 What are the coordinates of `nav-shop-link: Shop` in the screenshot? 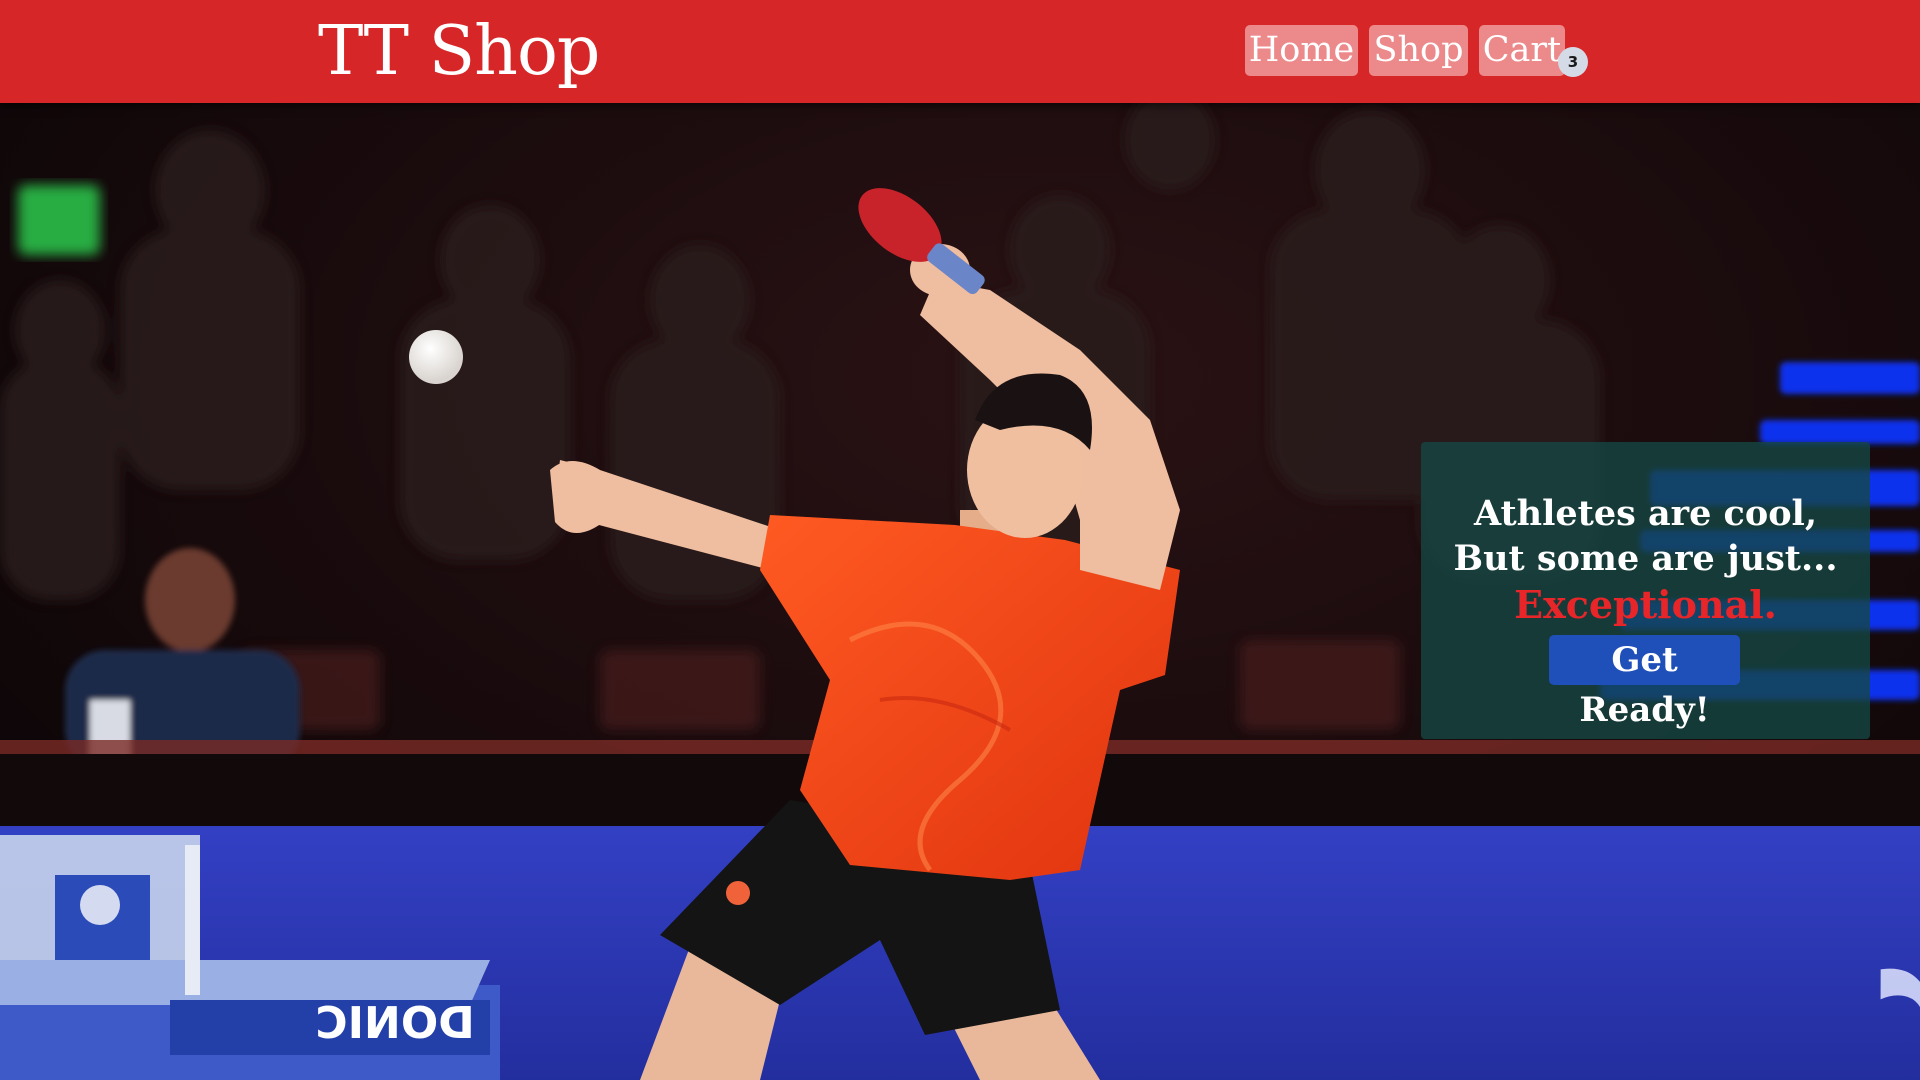 It's located at (1418, 50).